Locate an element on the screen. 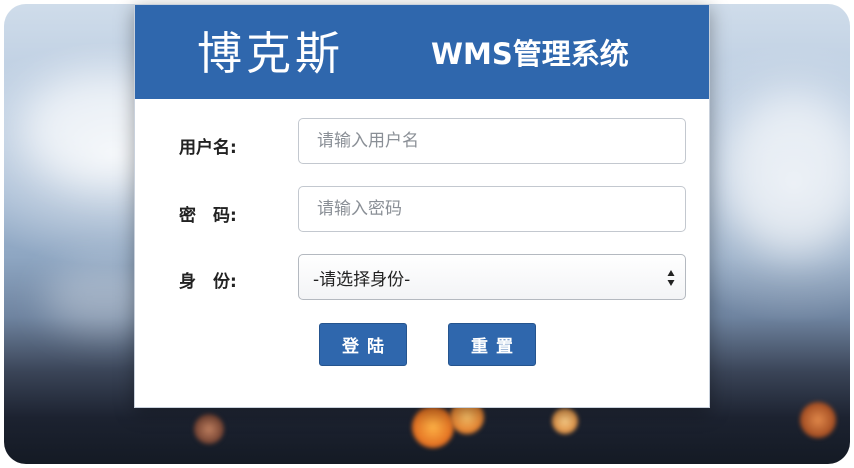  up-down-arrows-icon is located at coordinates (671, 278).